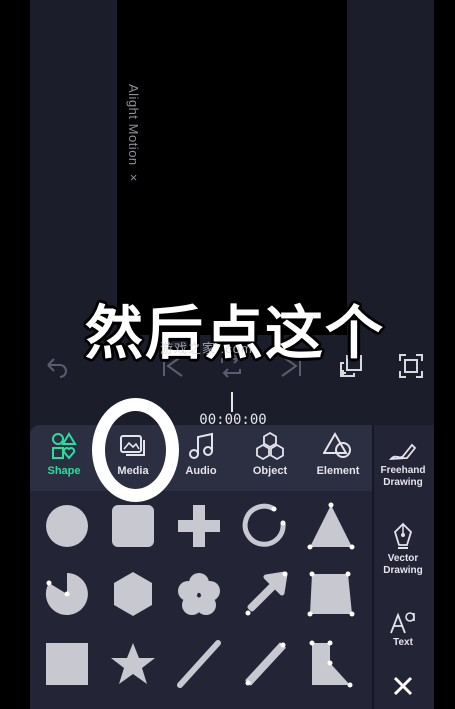 This screenshot has width=455, height=709. Describe the element at coordinates (402, 623) in the screenshot. I see `text-aa-icon` at that location.